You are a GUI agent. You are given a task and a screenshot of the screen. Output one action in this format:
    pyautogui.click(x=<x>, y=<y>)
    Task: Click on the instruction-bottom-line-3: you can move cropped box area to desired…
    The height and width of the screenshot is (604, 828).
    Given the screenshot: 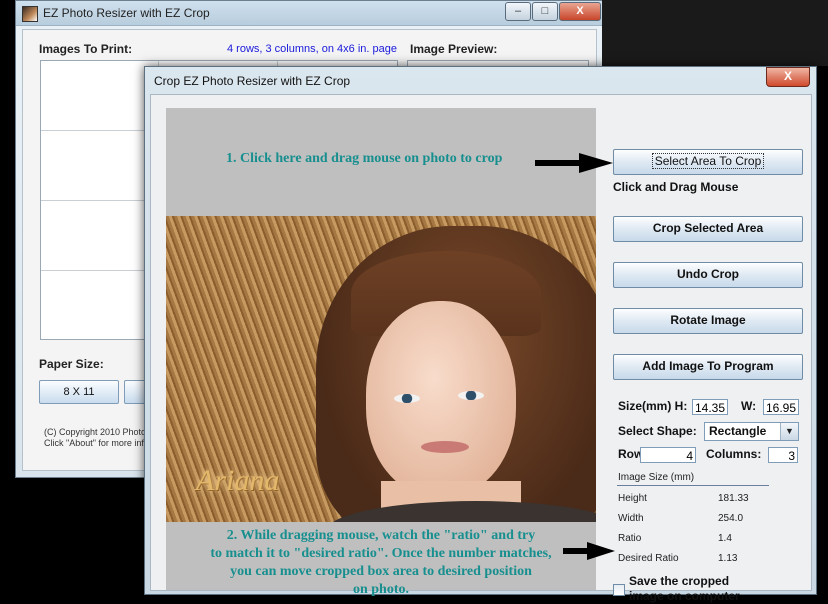 What is the action you would take?
    pyautogui.click(x=381, y=571)
    